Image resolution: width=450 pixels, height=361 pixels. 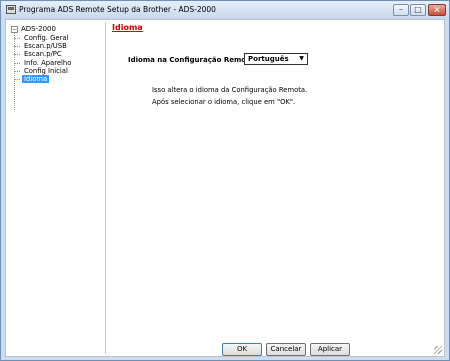 What do you see at coordinates (301, 59) in the screenshot?
I see `chevron-down-icon: ▼` at bounding box center [301, 59].